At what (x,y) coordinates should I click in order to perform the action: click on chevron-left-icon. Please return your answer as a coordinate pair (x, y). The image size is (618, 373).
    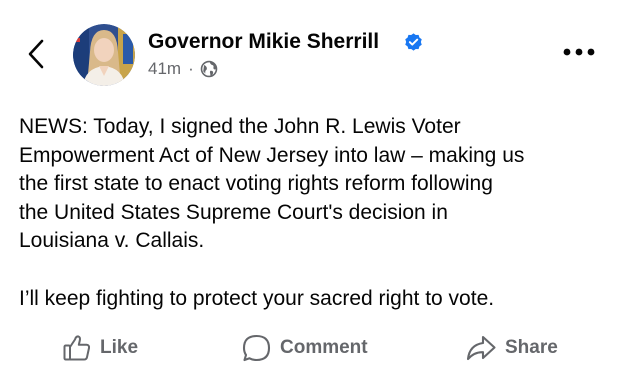
    Looking at the image, I should click on (36, 54).